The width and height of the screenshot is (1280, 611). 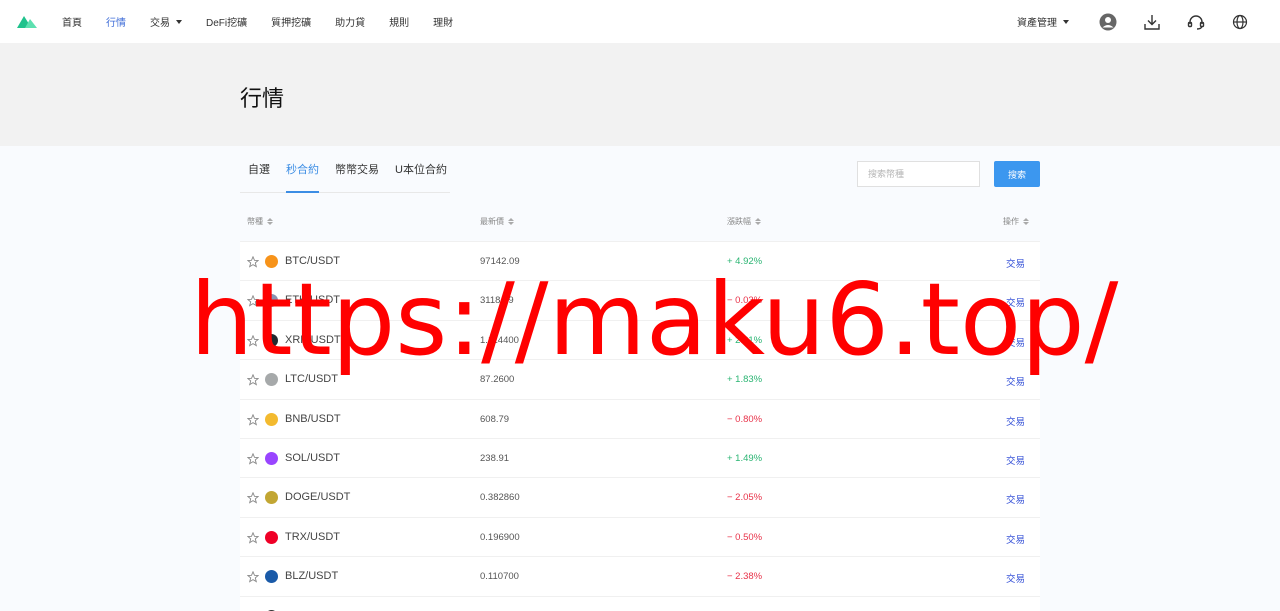 I want to click on nav-item-label: 規則, so click(x=399, y=23).